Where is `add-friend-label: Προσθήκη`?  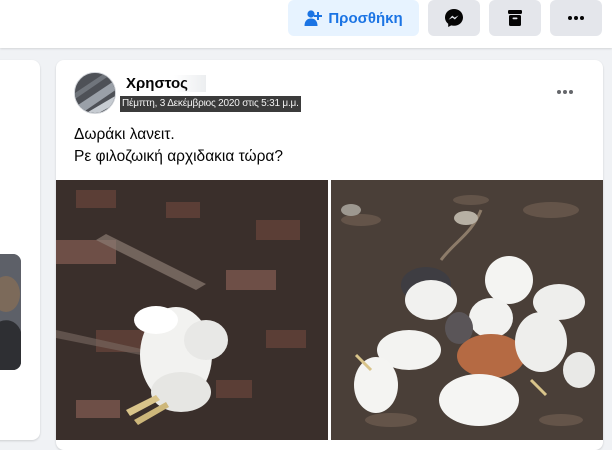 add-friend-label: Προσθήκη is located at coordinates (365, 18).